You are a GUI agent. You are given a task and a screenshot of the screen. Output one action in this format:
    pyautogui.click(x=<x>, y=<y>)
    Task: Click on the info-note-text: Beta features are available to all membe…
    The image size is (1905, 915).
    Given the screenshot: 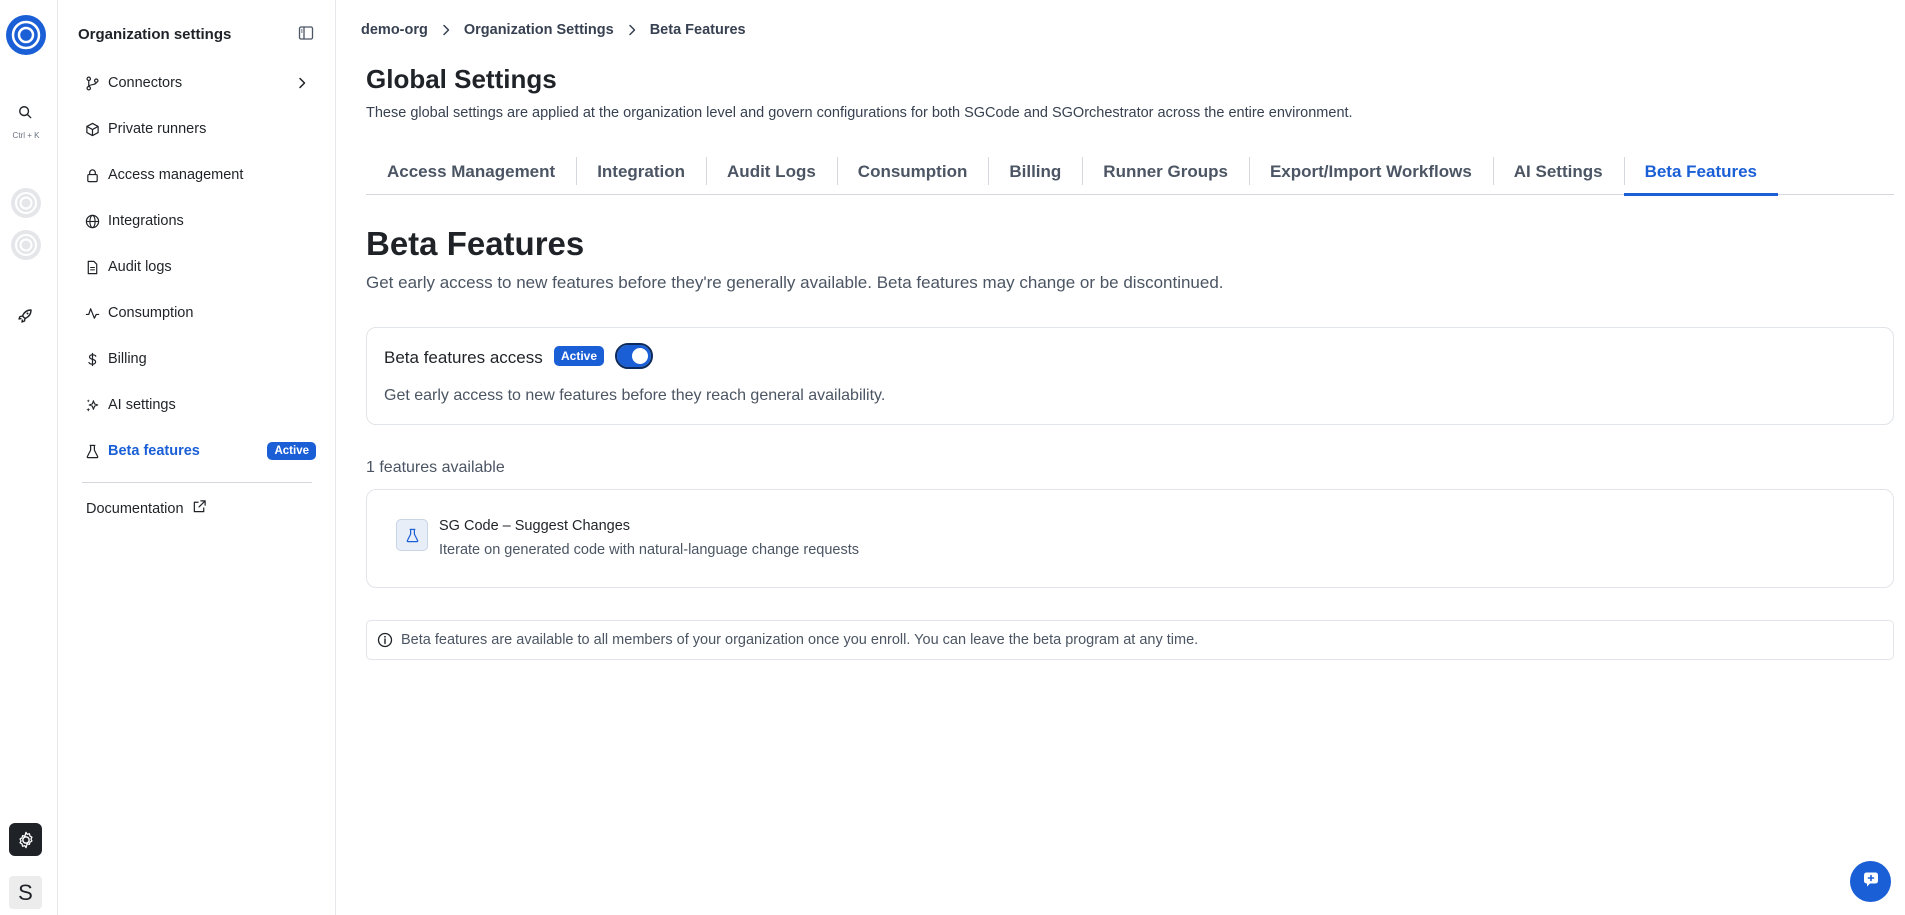 What is the action you would take?
    pyautogui.click(x=800, y=640)
    